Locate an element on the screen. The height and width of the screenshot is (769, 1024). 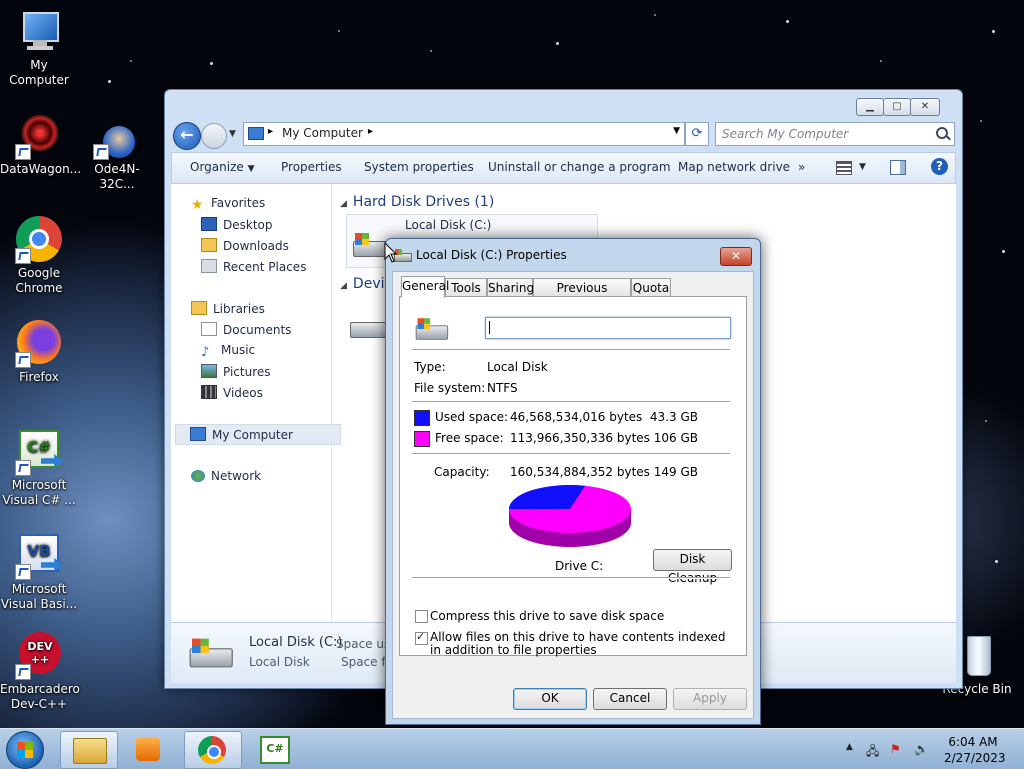
clock-date: 2/27/2023 is located at coordinates (975, 758).